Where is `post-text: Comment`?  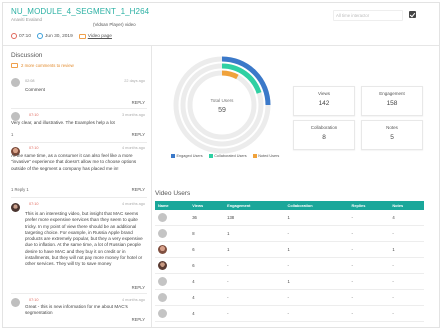 post-text: Comment is located at coordinates (35, 89).